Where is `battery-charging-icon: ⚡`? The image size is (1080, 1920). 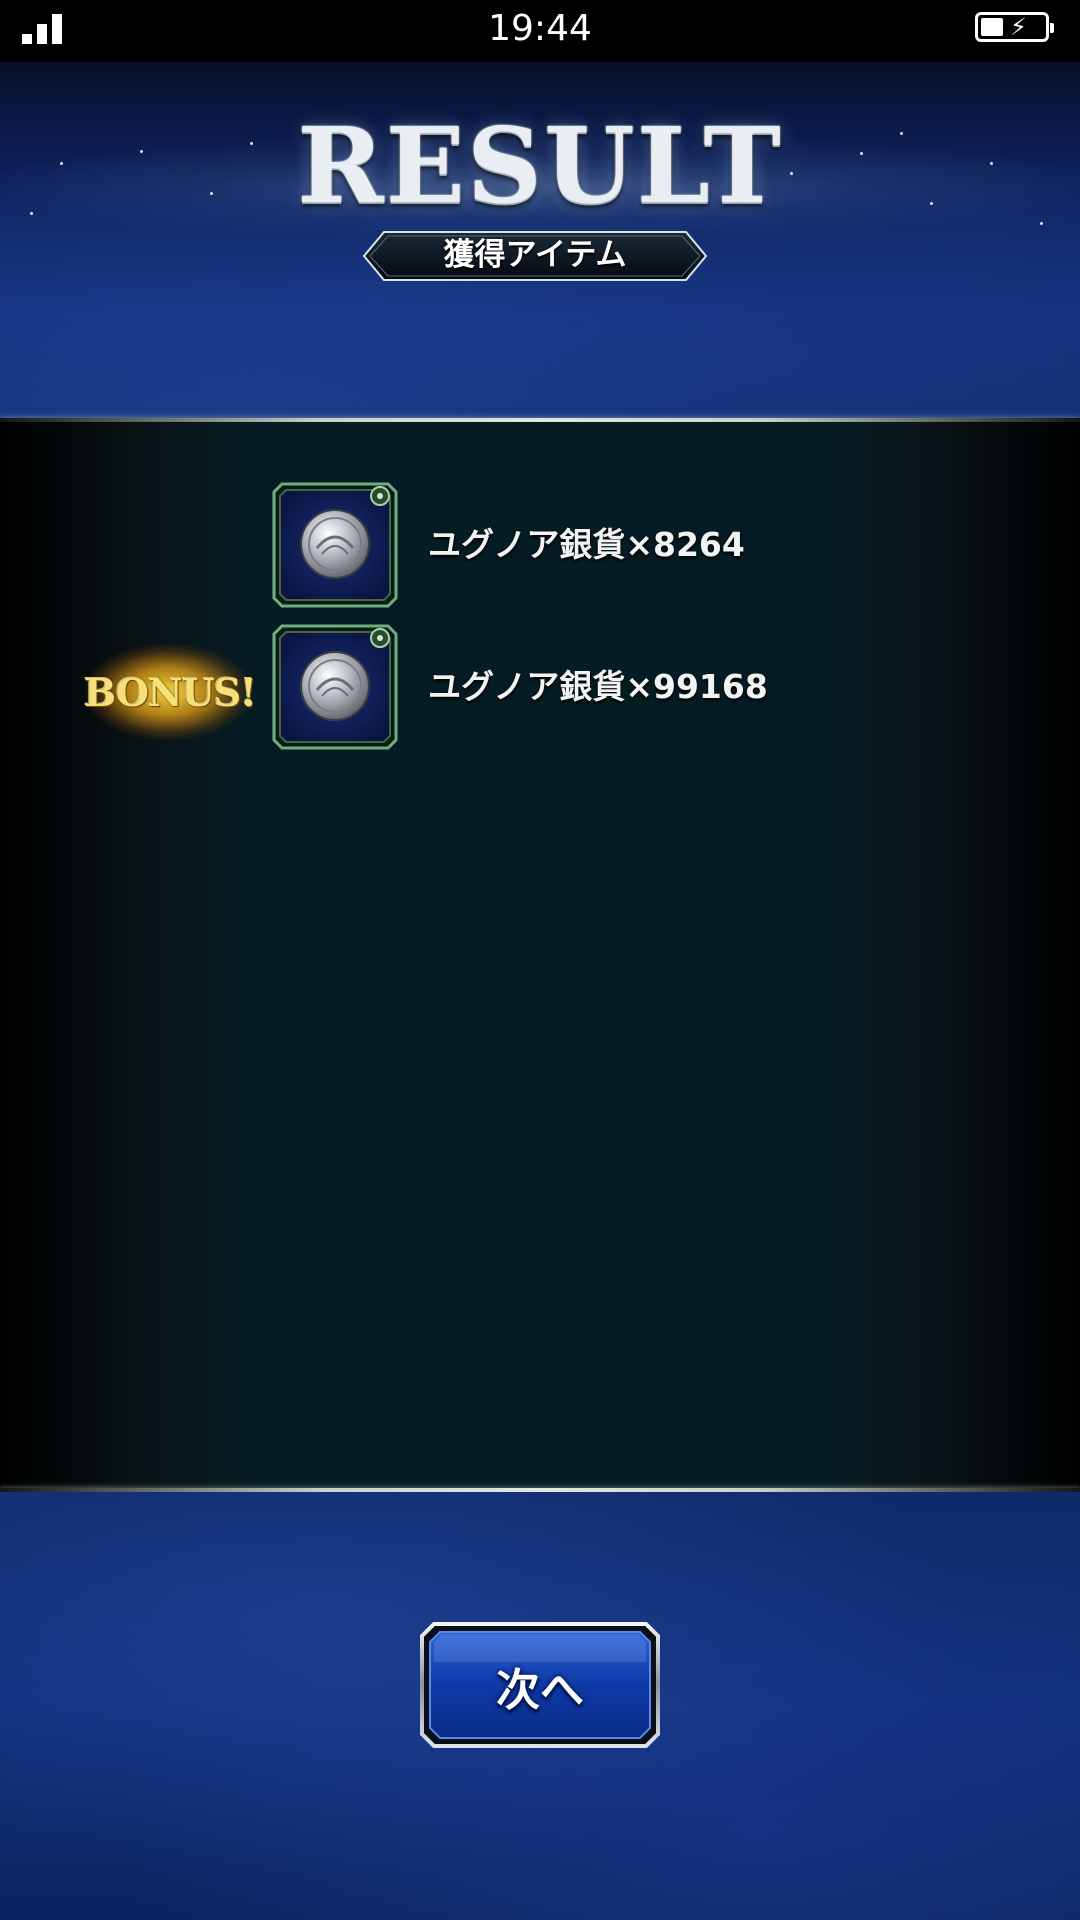 battery-charging-icon: ⚡ is located at coordinates (1014, 27).